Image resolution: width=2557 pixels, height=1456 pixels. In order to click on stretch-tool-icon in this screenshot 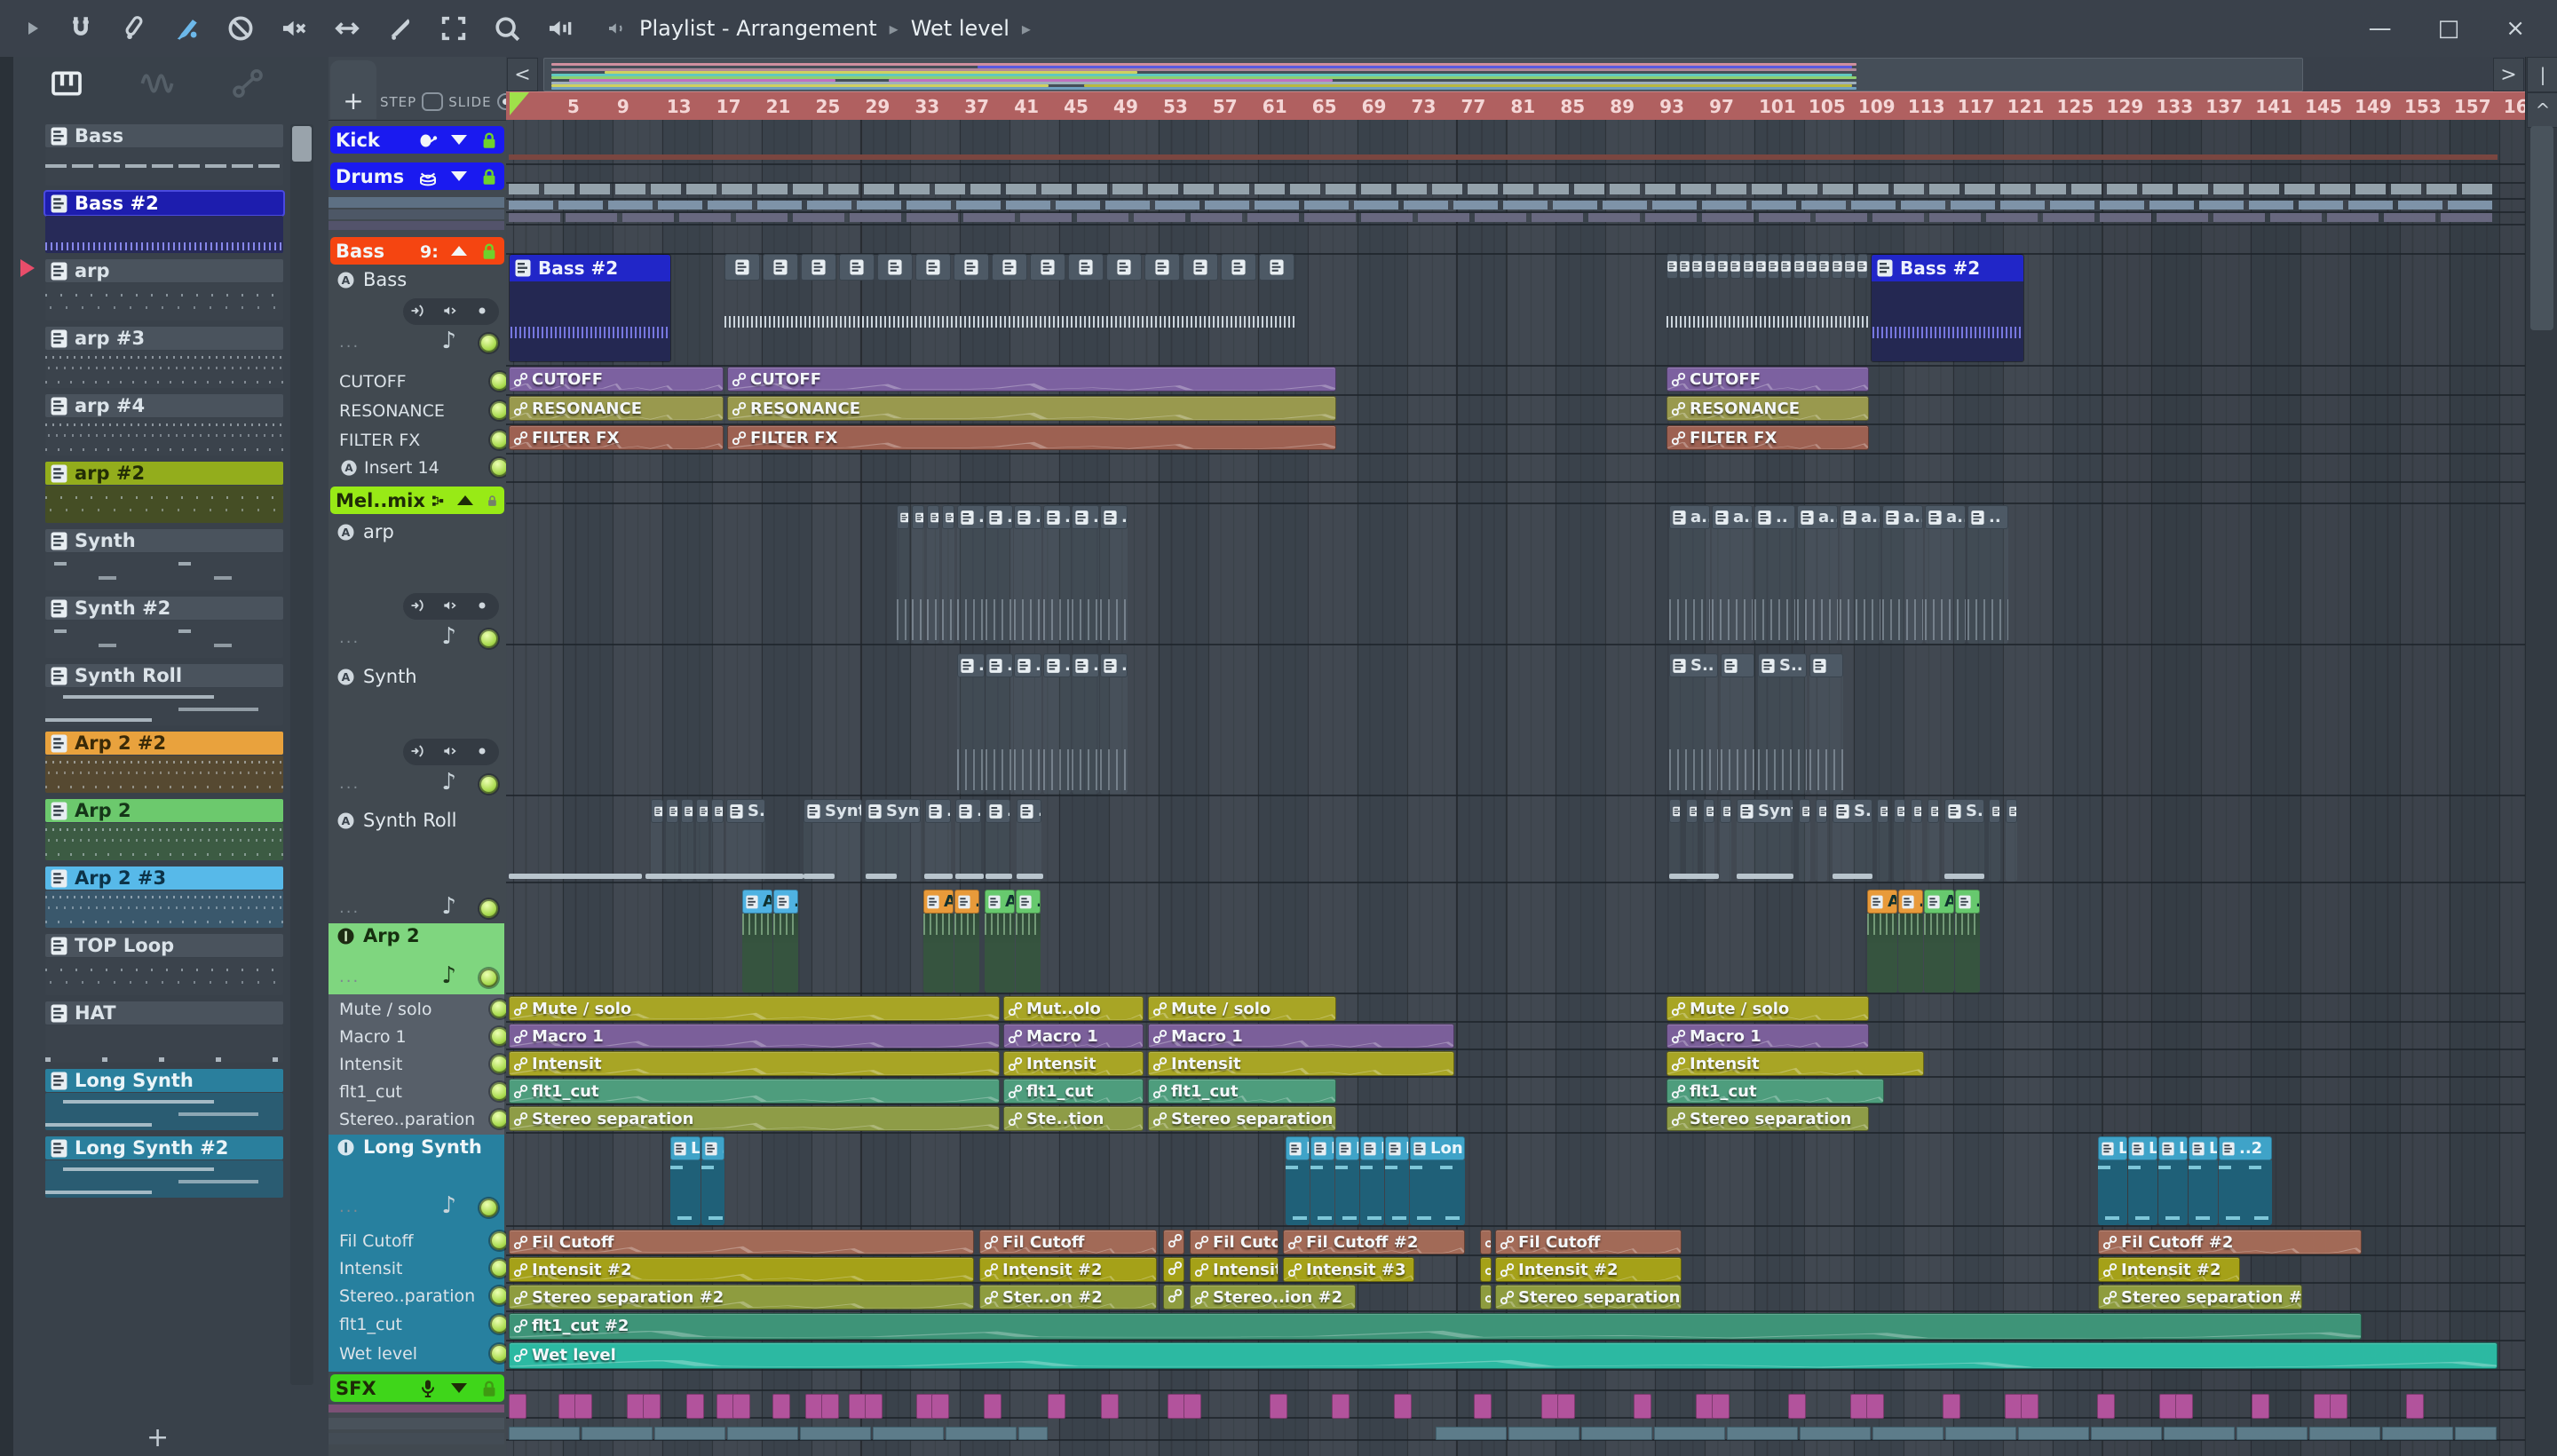, I will do `click(347, 28)`.